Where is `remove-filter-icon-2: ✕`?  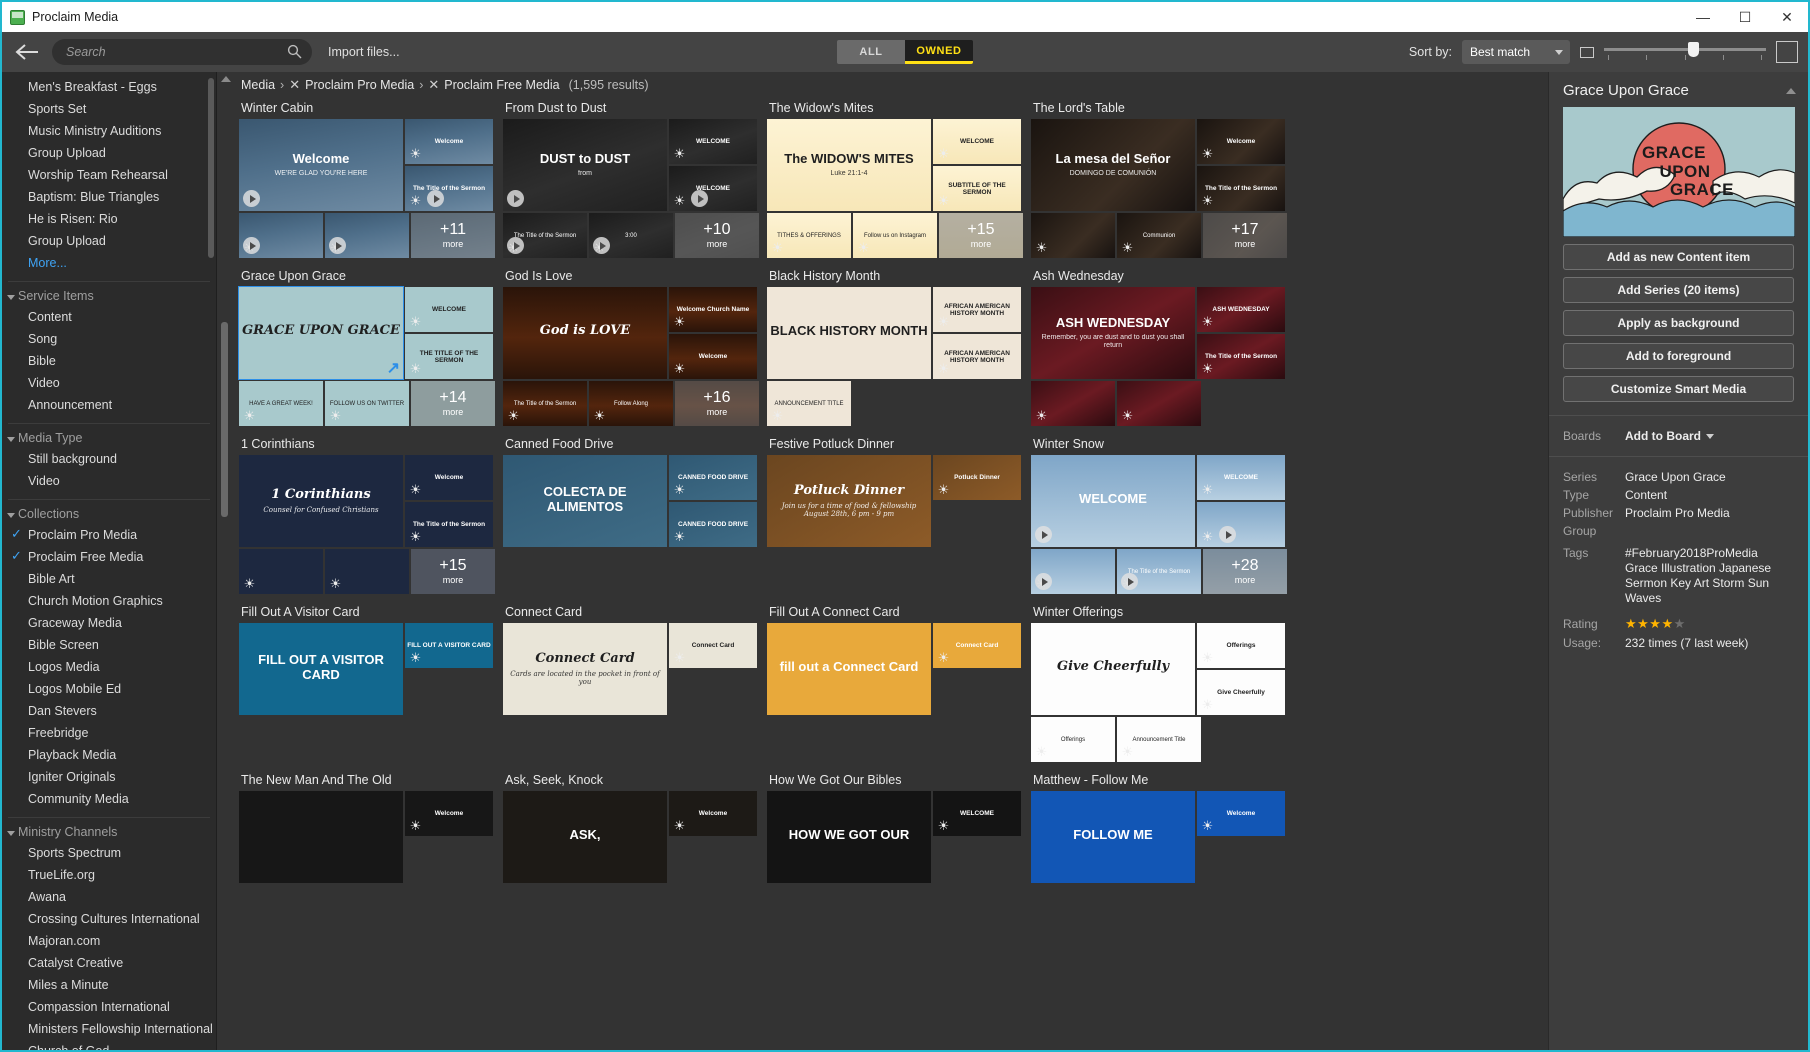
remove-filter-icon-2: ✕ is located at coordinates (433, 85).